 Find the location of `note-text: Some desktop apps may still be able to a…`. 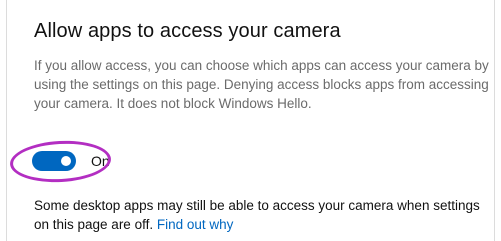

note-text: Some desktop apps may still be able to a… is located at coordinates (257, 215).